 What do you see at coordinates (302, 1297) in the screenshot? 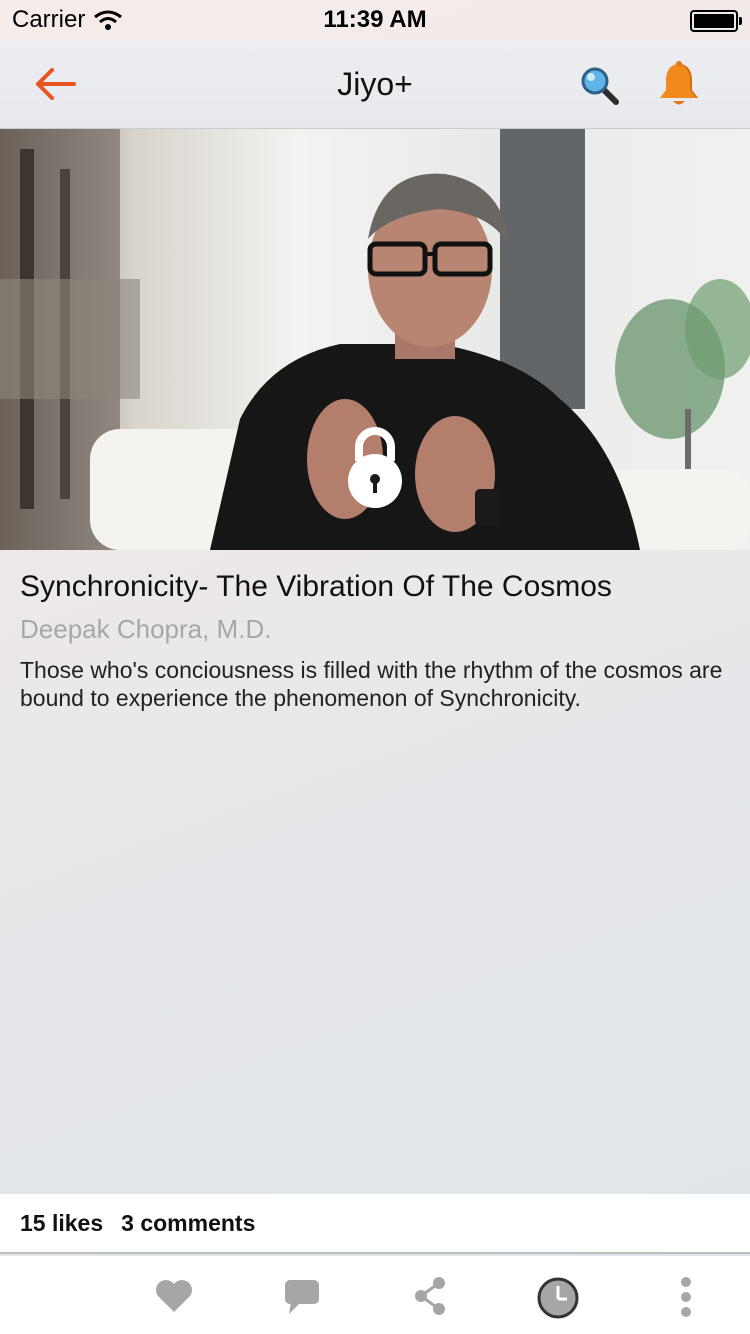
I see `comment-icon` at bounding box center [302, 1297].